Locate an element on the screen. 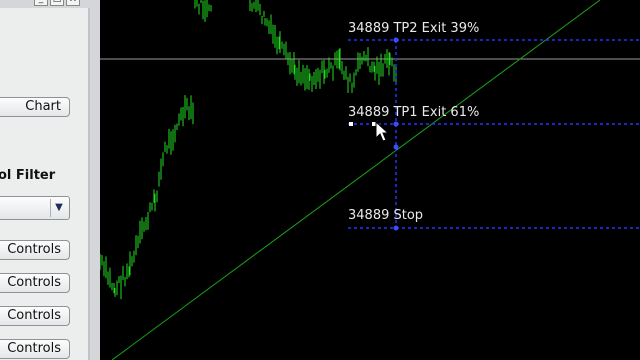  tp1-handle is located at coordinates (396, 124).